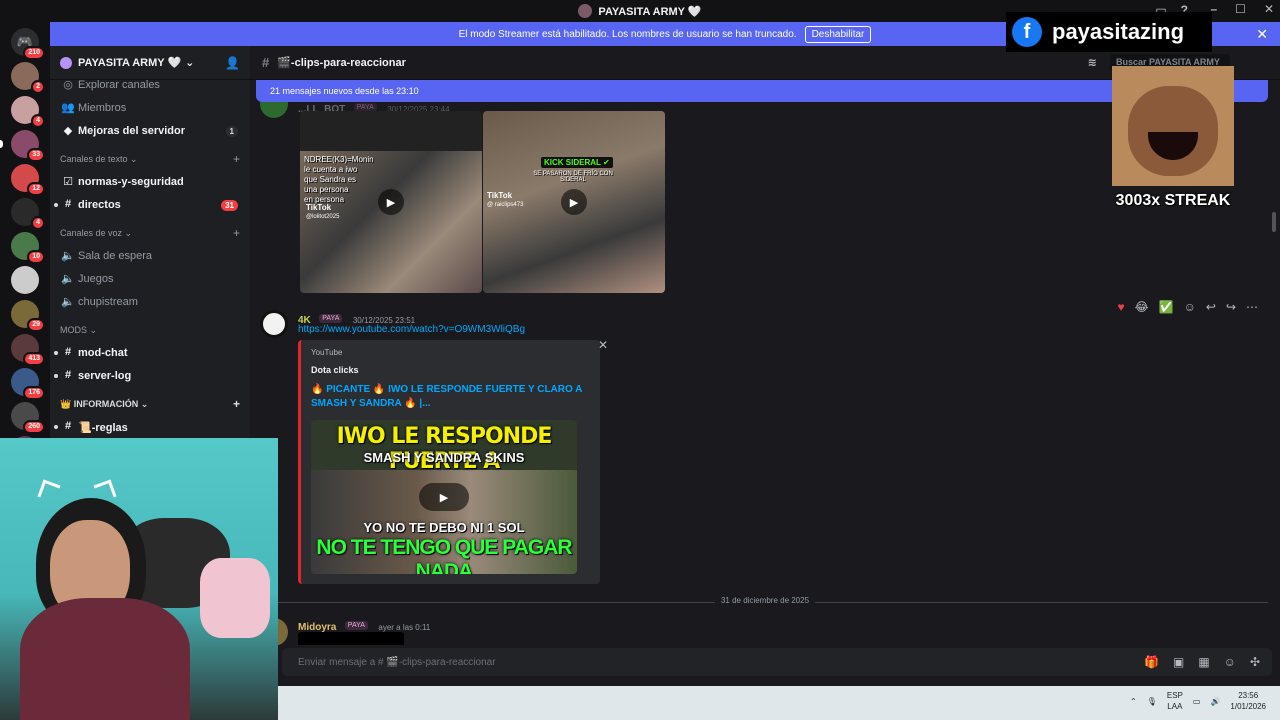  What do you see at coordinates (323, 217) in the screenshot?
I see `tiktok-handle: @lolitot2025` at bounding box center [323, 217].